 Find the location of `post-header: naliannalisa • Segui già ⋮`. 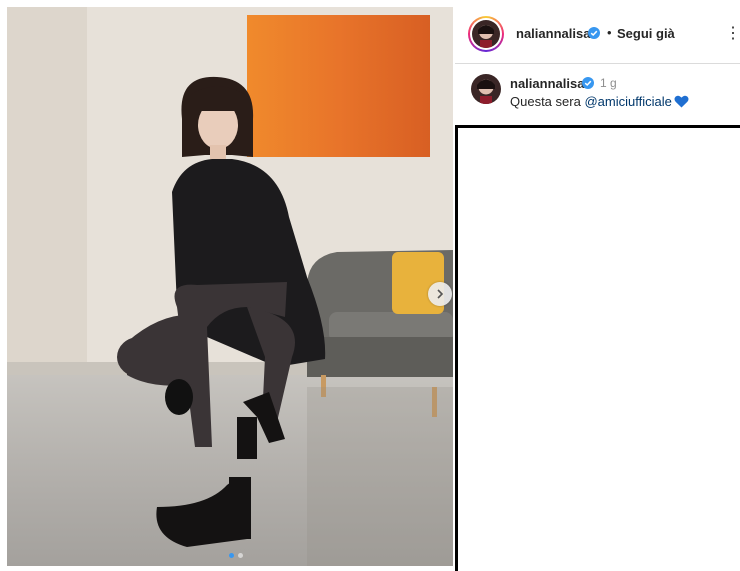

post-header: naliannalisa • Segui già ⋮ is located at coordinates (597, 35).